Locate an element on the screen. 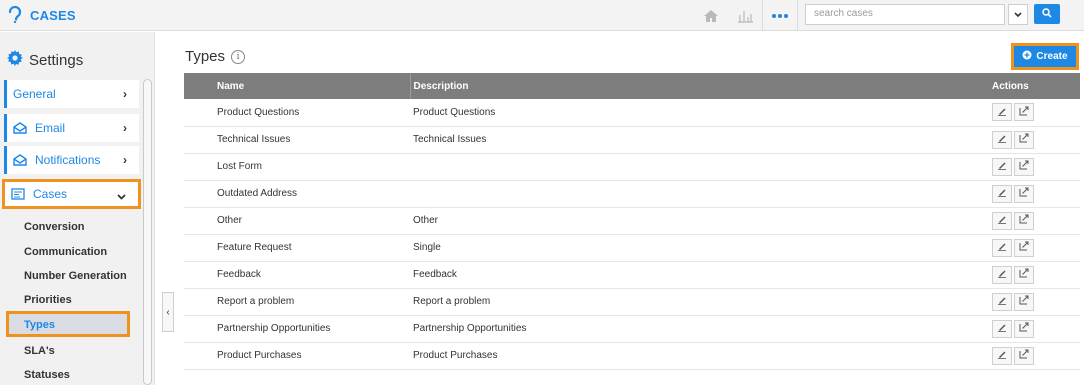 This screenshot has width=1084, height=385. settings-title-label: Settings is located at coordinates (56, 60).